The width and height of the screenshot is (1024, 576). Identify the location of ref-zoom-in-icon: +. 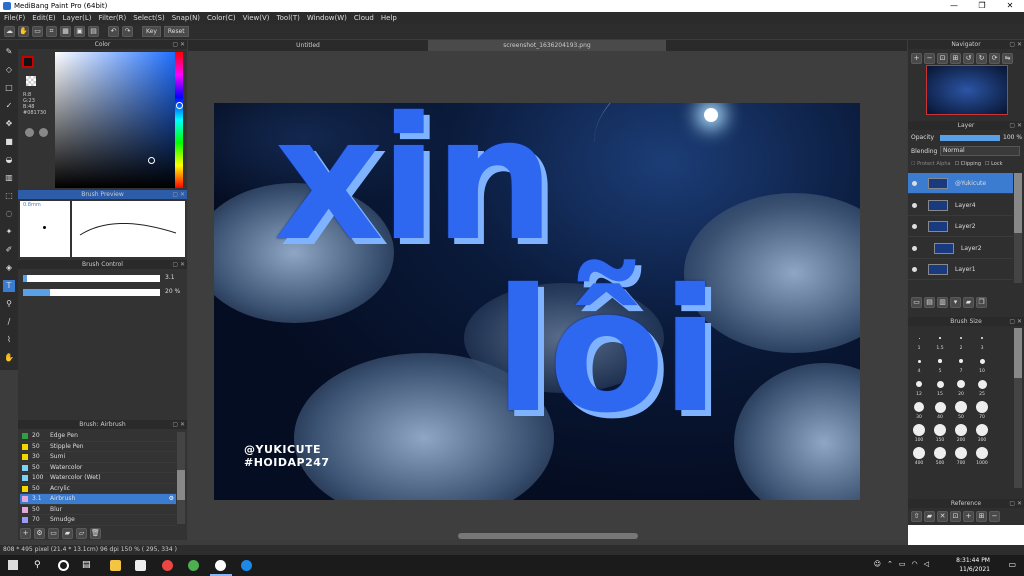
(968, 516).